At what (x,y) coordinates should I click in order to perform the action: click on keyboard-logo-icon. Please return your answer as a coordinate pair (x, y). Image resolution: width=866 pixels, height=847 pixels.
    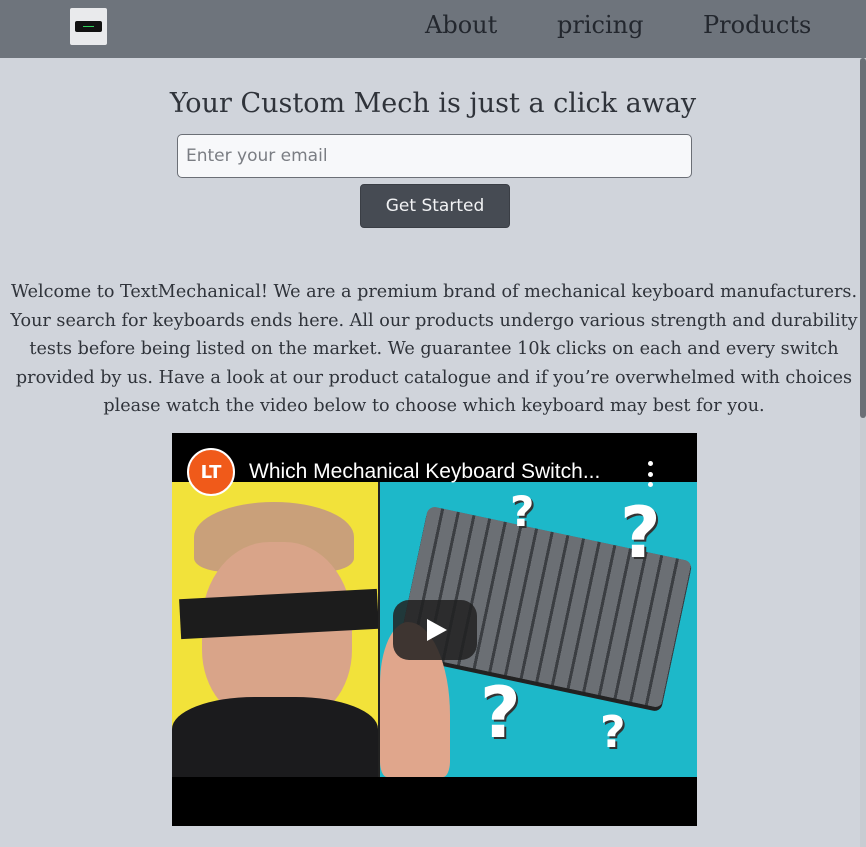
    Looking at the image, I should click on (88, 26).